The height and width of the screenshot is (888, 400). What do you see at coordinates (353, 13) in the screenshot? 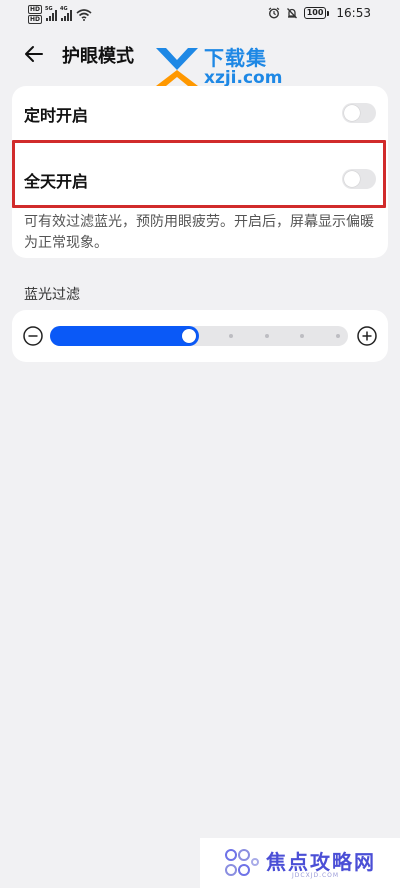
I see `clock: 16:53` at bounding box center [353, 13].